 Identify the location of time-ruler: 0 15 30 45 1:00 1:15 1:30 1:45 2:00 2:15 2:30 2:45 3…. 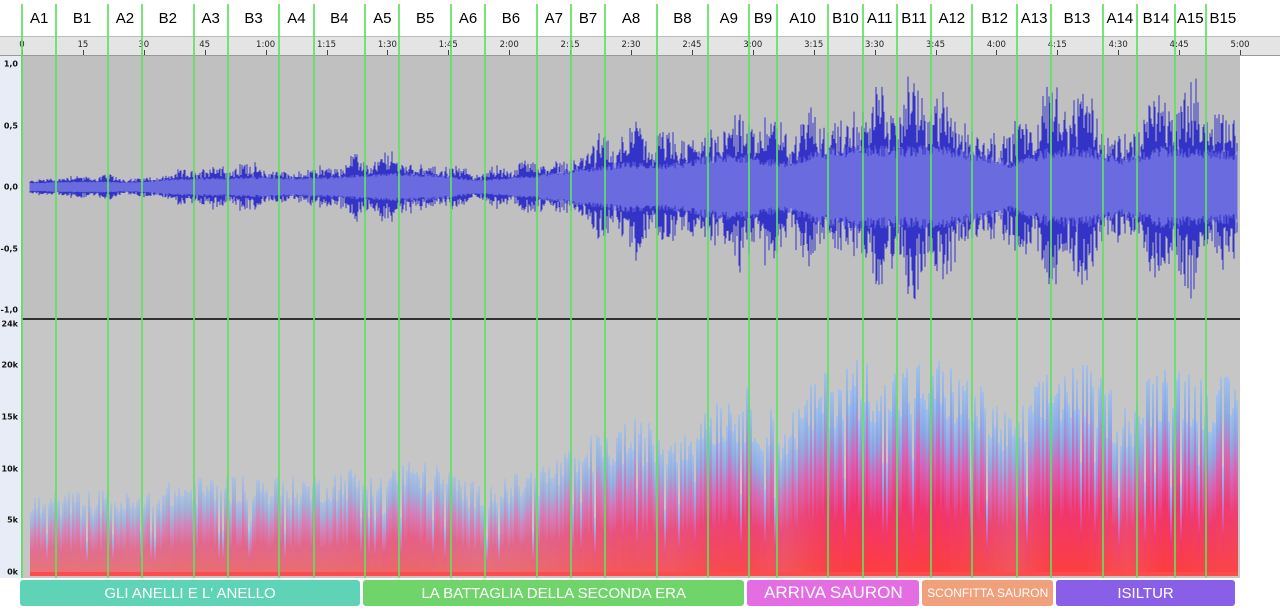
(640, 46).